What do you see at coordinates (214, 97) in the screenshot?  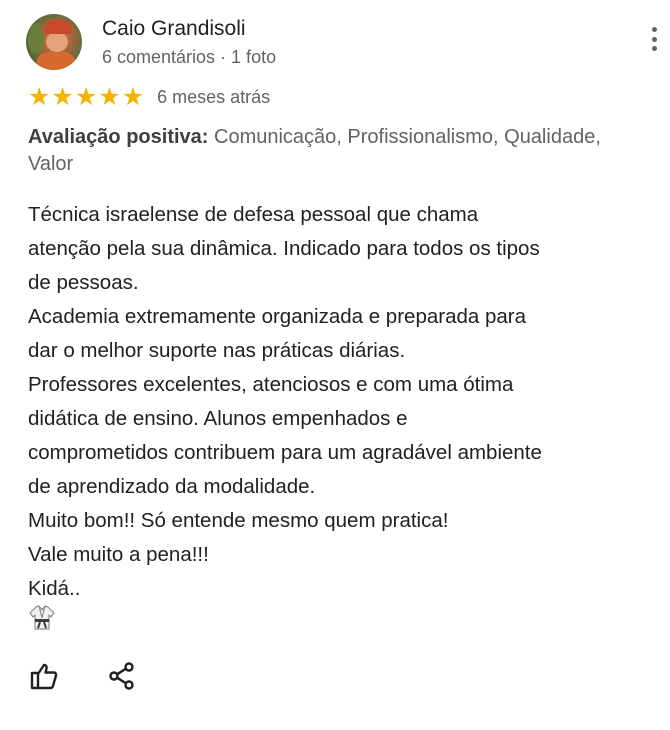 I see `review-time: 6 meses atrás` at bounding box center [214, 97].